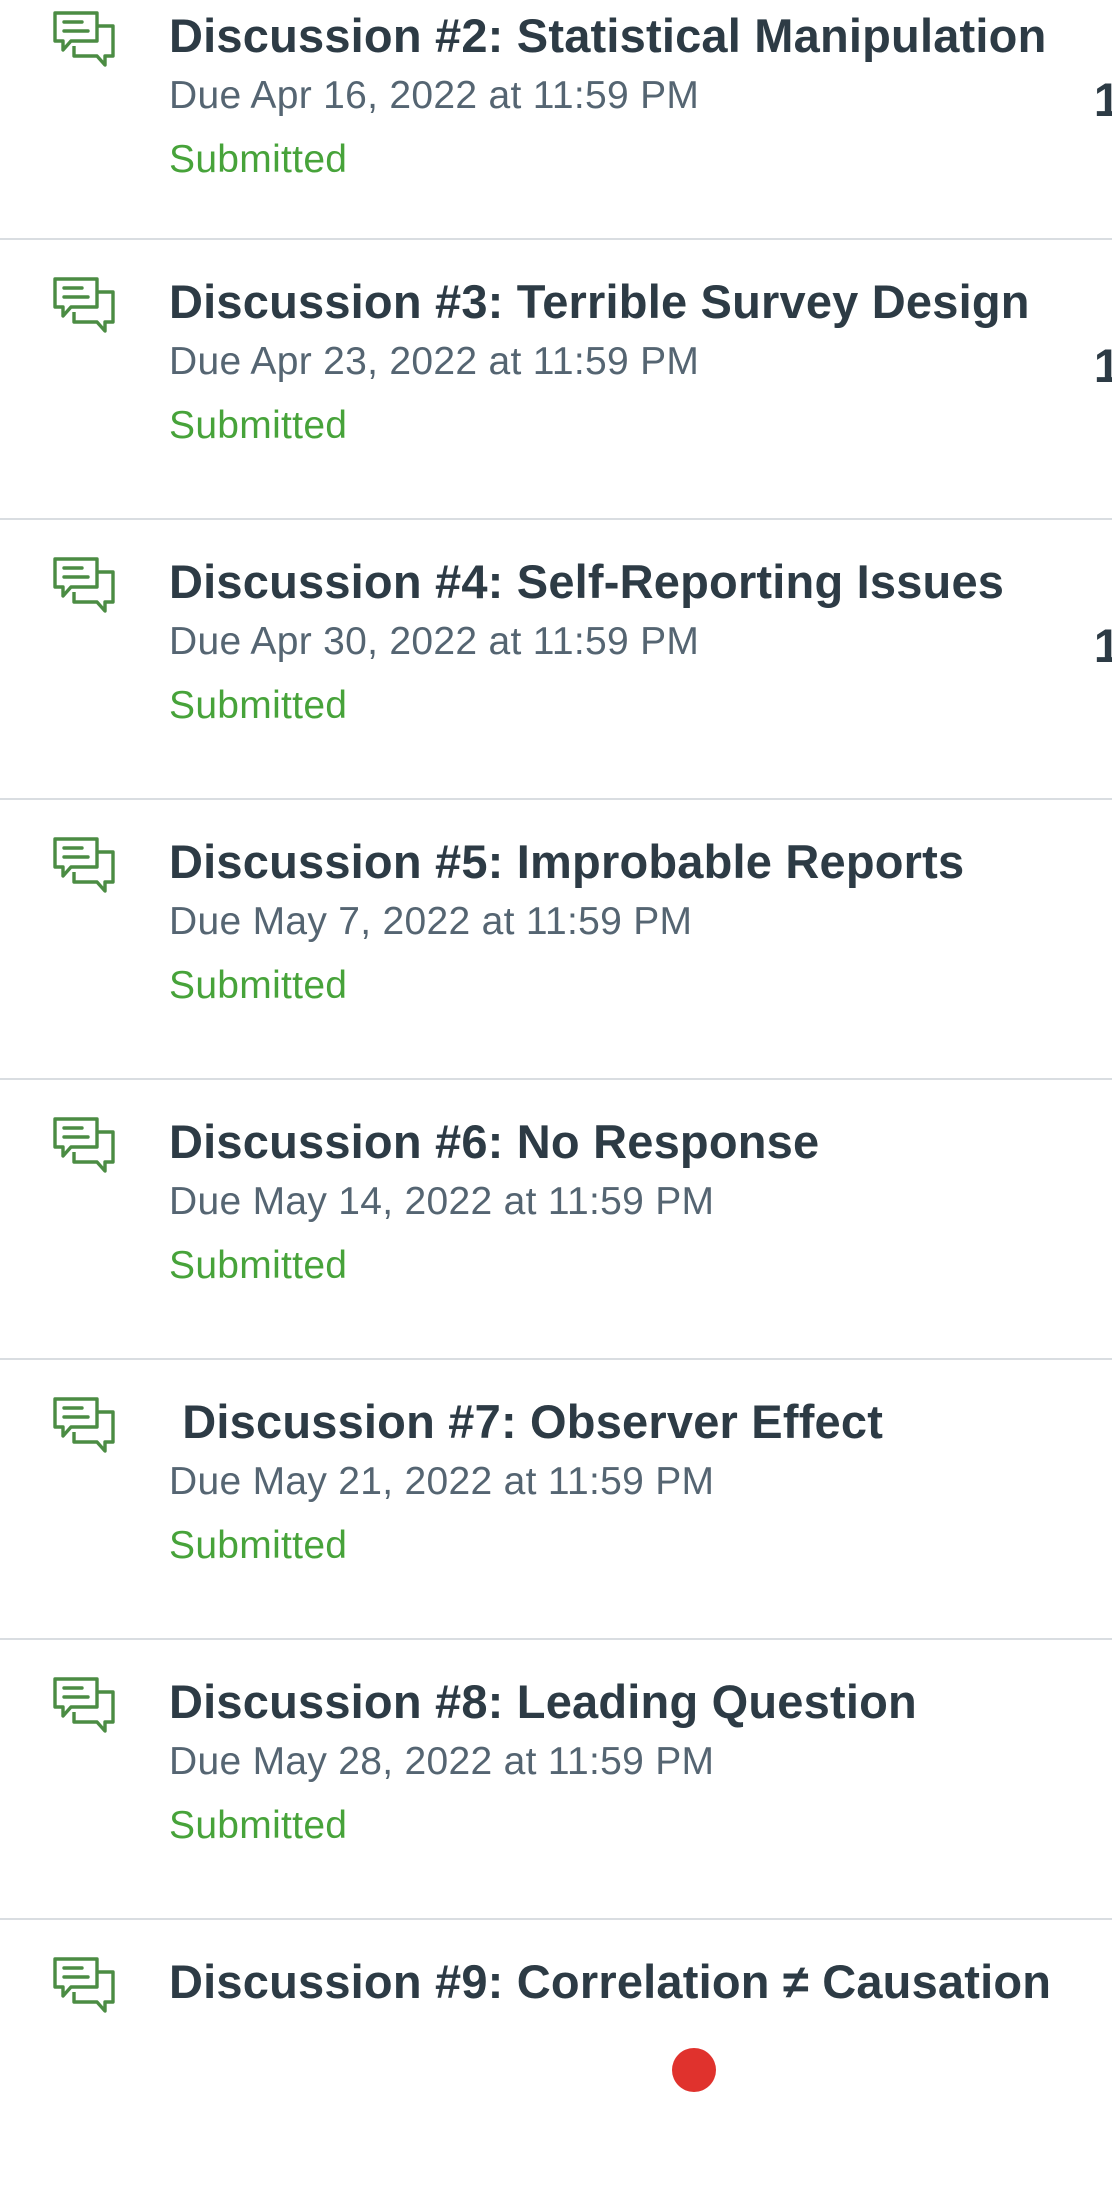 Image resolution: width=1112 pixels, height=2200 pixels. Describe the element at coordinates (567, 861) in the screenshot. I see `assignment-title: Discussion #5: Improbable Reports` at that location.